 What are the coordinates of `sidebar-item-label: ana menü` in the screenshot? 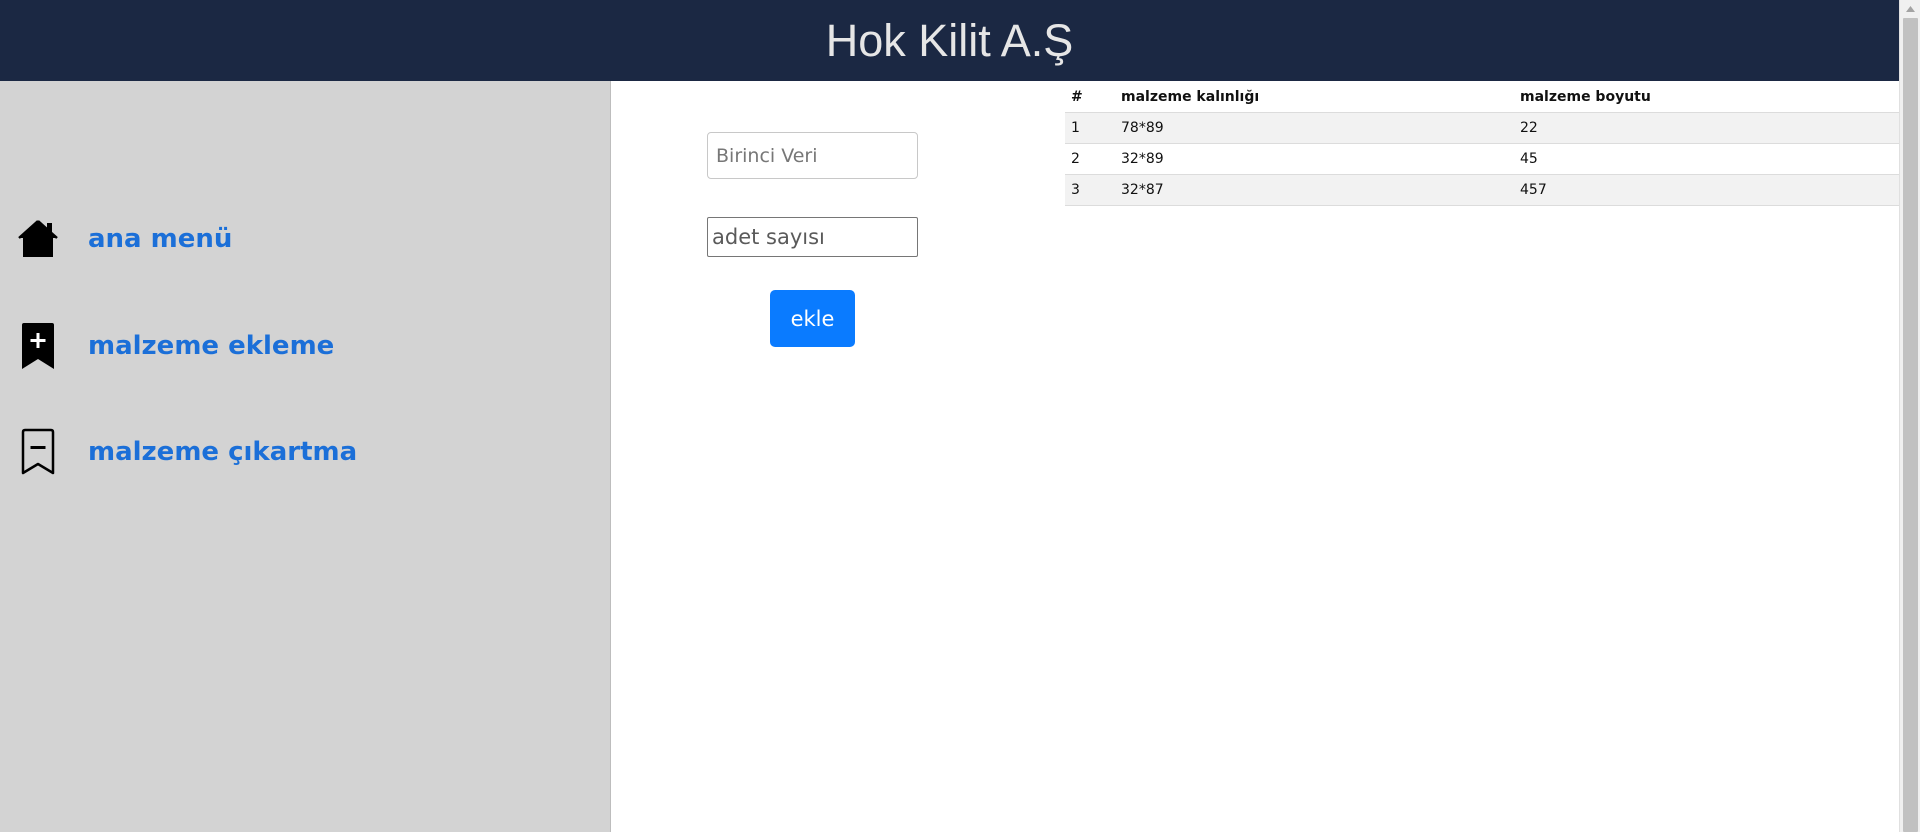 It's located at (160, 239).